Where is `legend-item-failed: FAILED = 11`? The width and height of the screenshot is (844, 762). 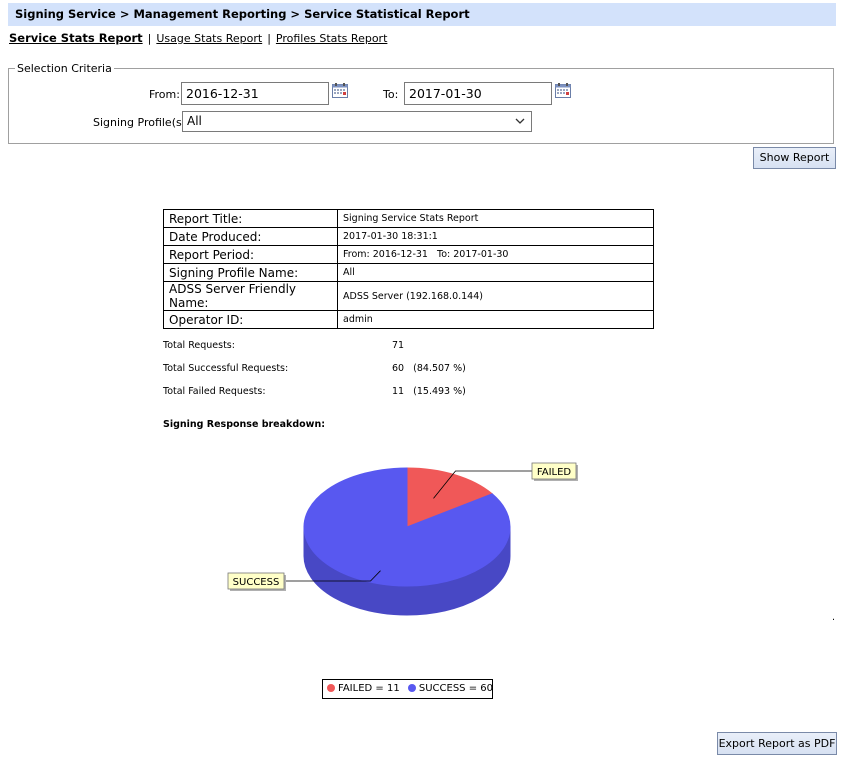 legend-item-failed: FAILED = 11 is located at coordinates (369, 688).